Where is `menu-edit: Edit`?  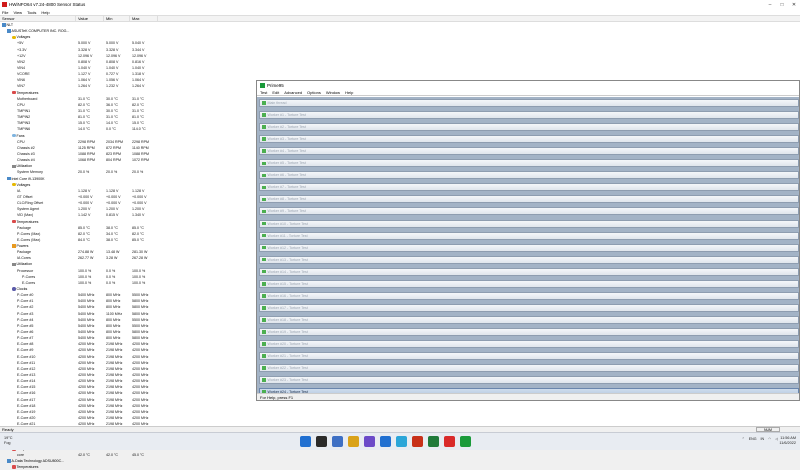 menu-edit: Edit is located at coordinates (275, 92).